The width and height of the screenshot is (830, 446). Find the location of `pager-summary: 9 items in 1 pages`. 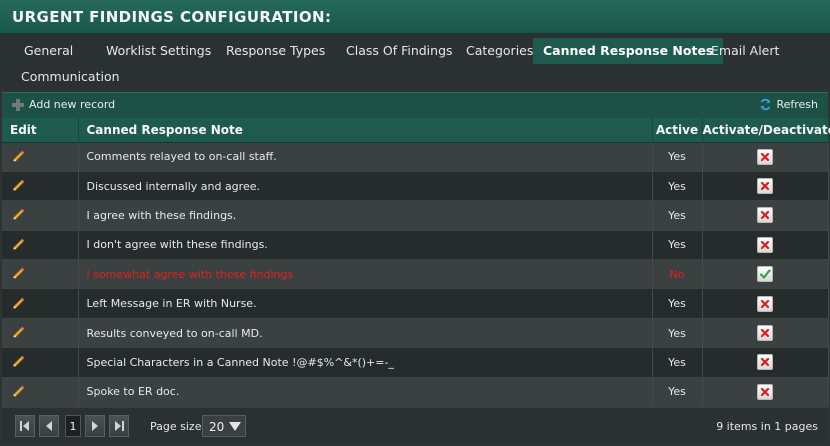

pager-summary: 9 items in 1 pages is located at coordinates (767, 426).